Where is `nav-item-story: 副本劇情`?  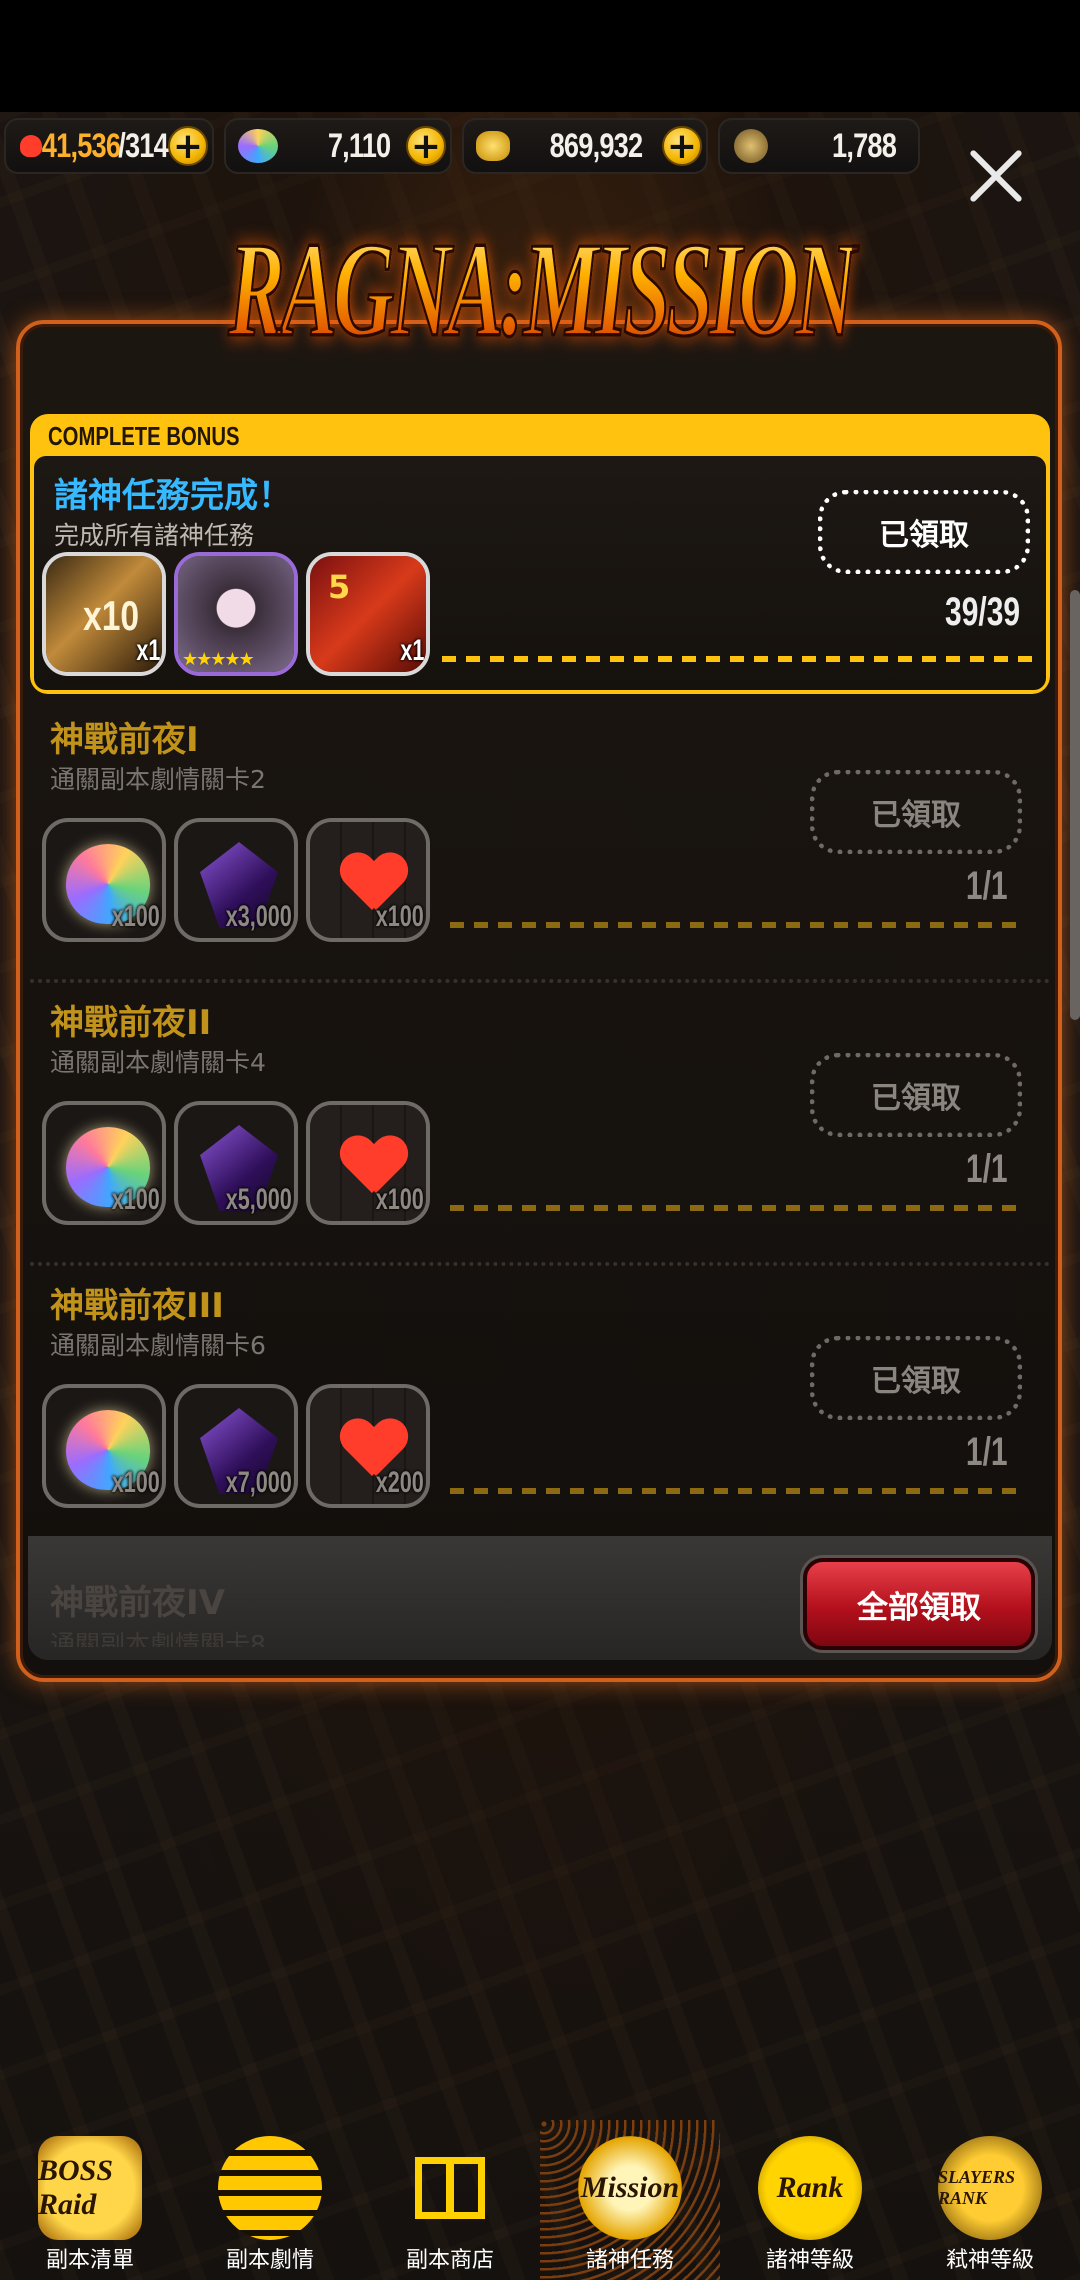 nav-item-story: 副本劇情 is located at coordinates (270, 2200).